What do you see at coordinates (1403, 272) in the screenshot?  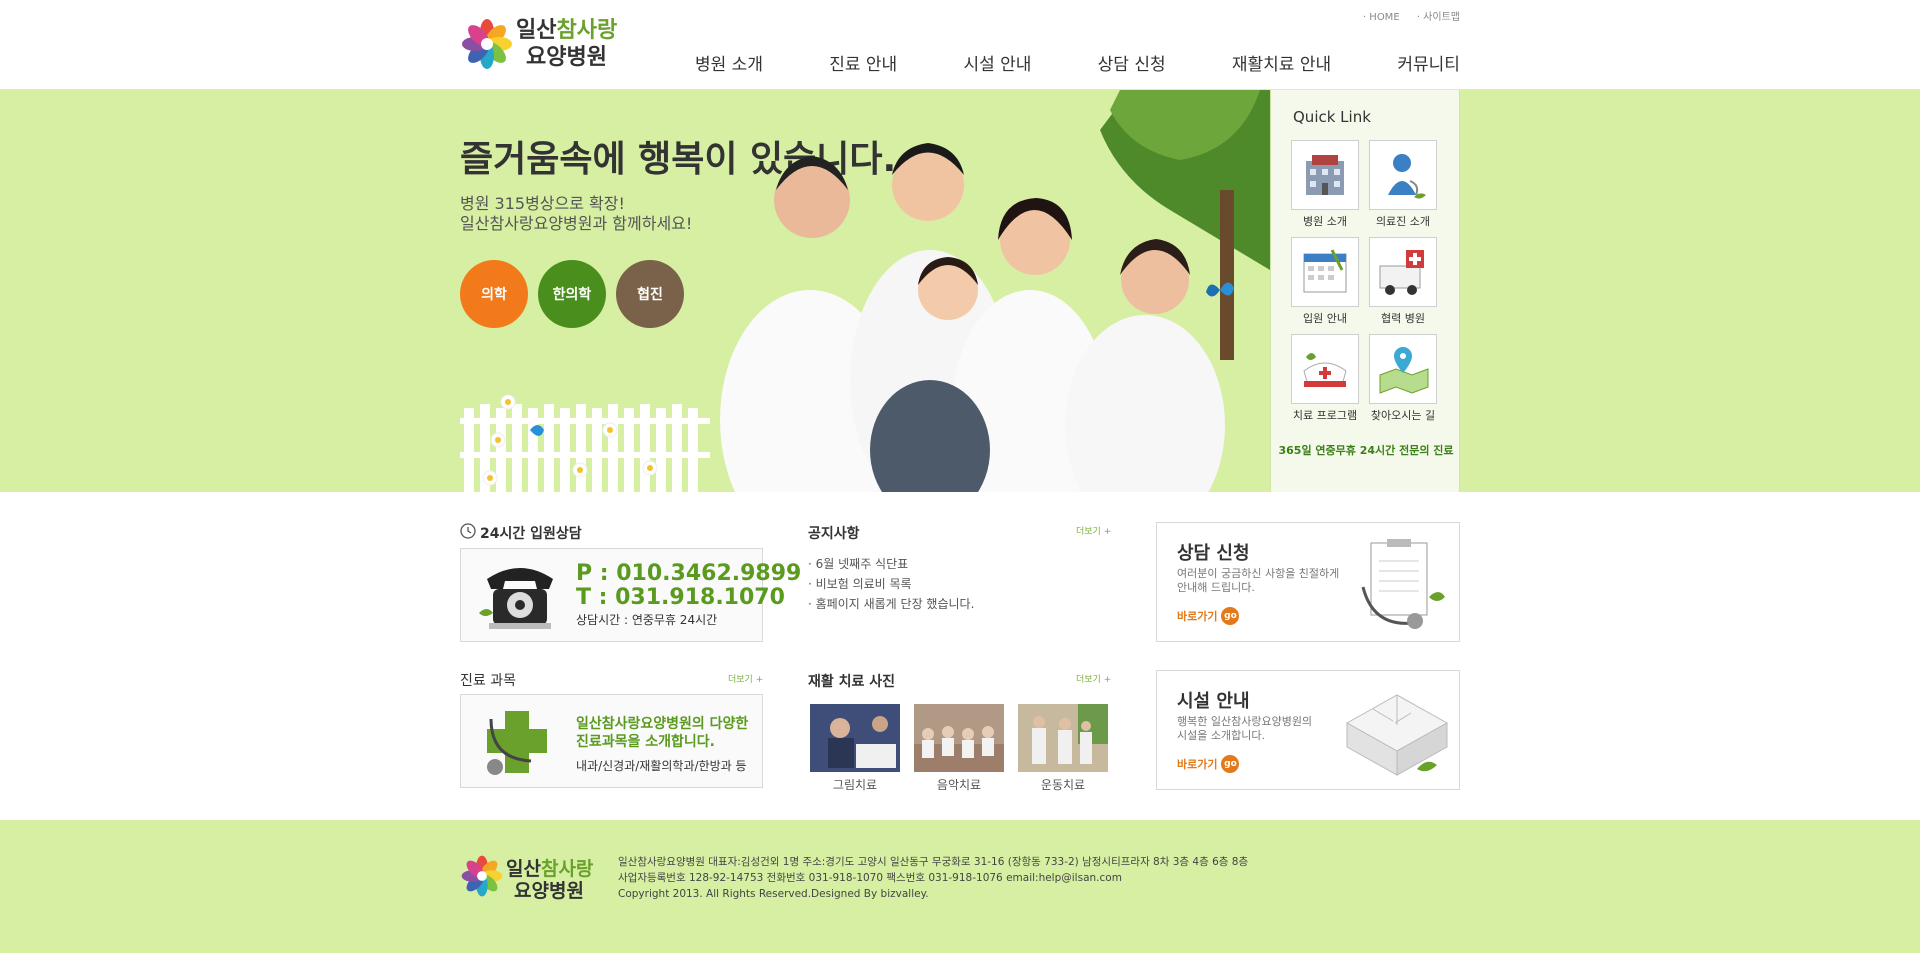 I see `ambulance-icon` at bounding box center [1403, 272].